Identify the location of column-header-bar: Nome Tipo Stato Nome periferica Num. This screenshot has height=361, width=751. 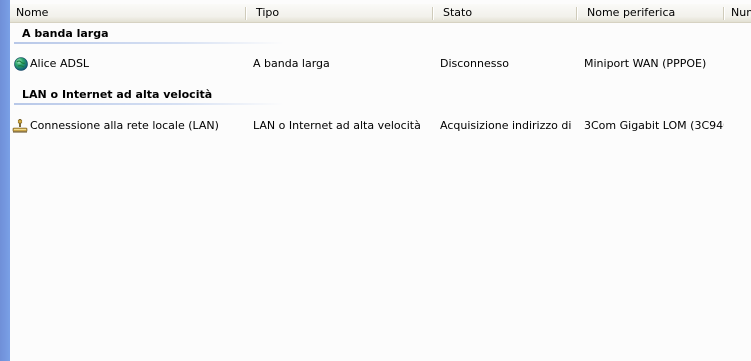
(380, 13).